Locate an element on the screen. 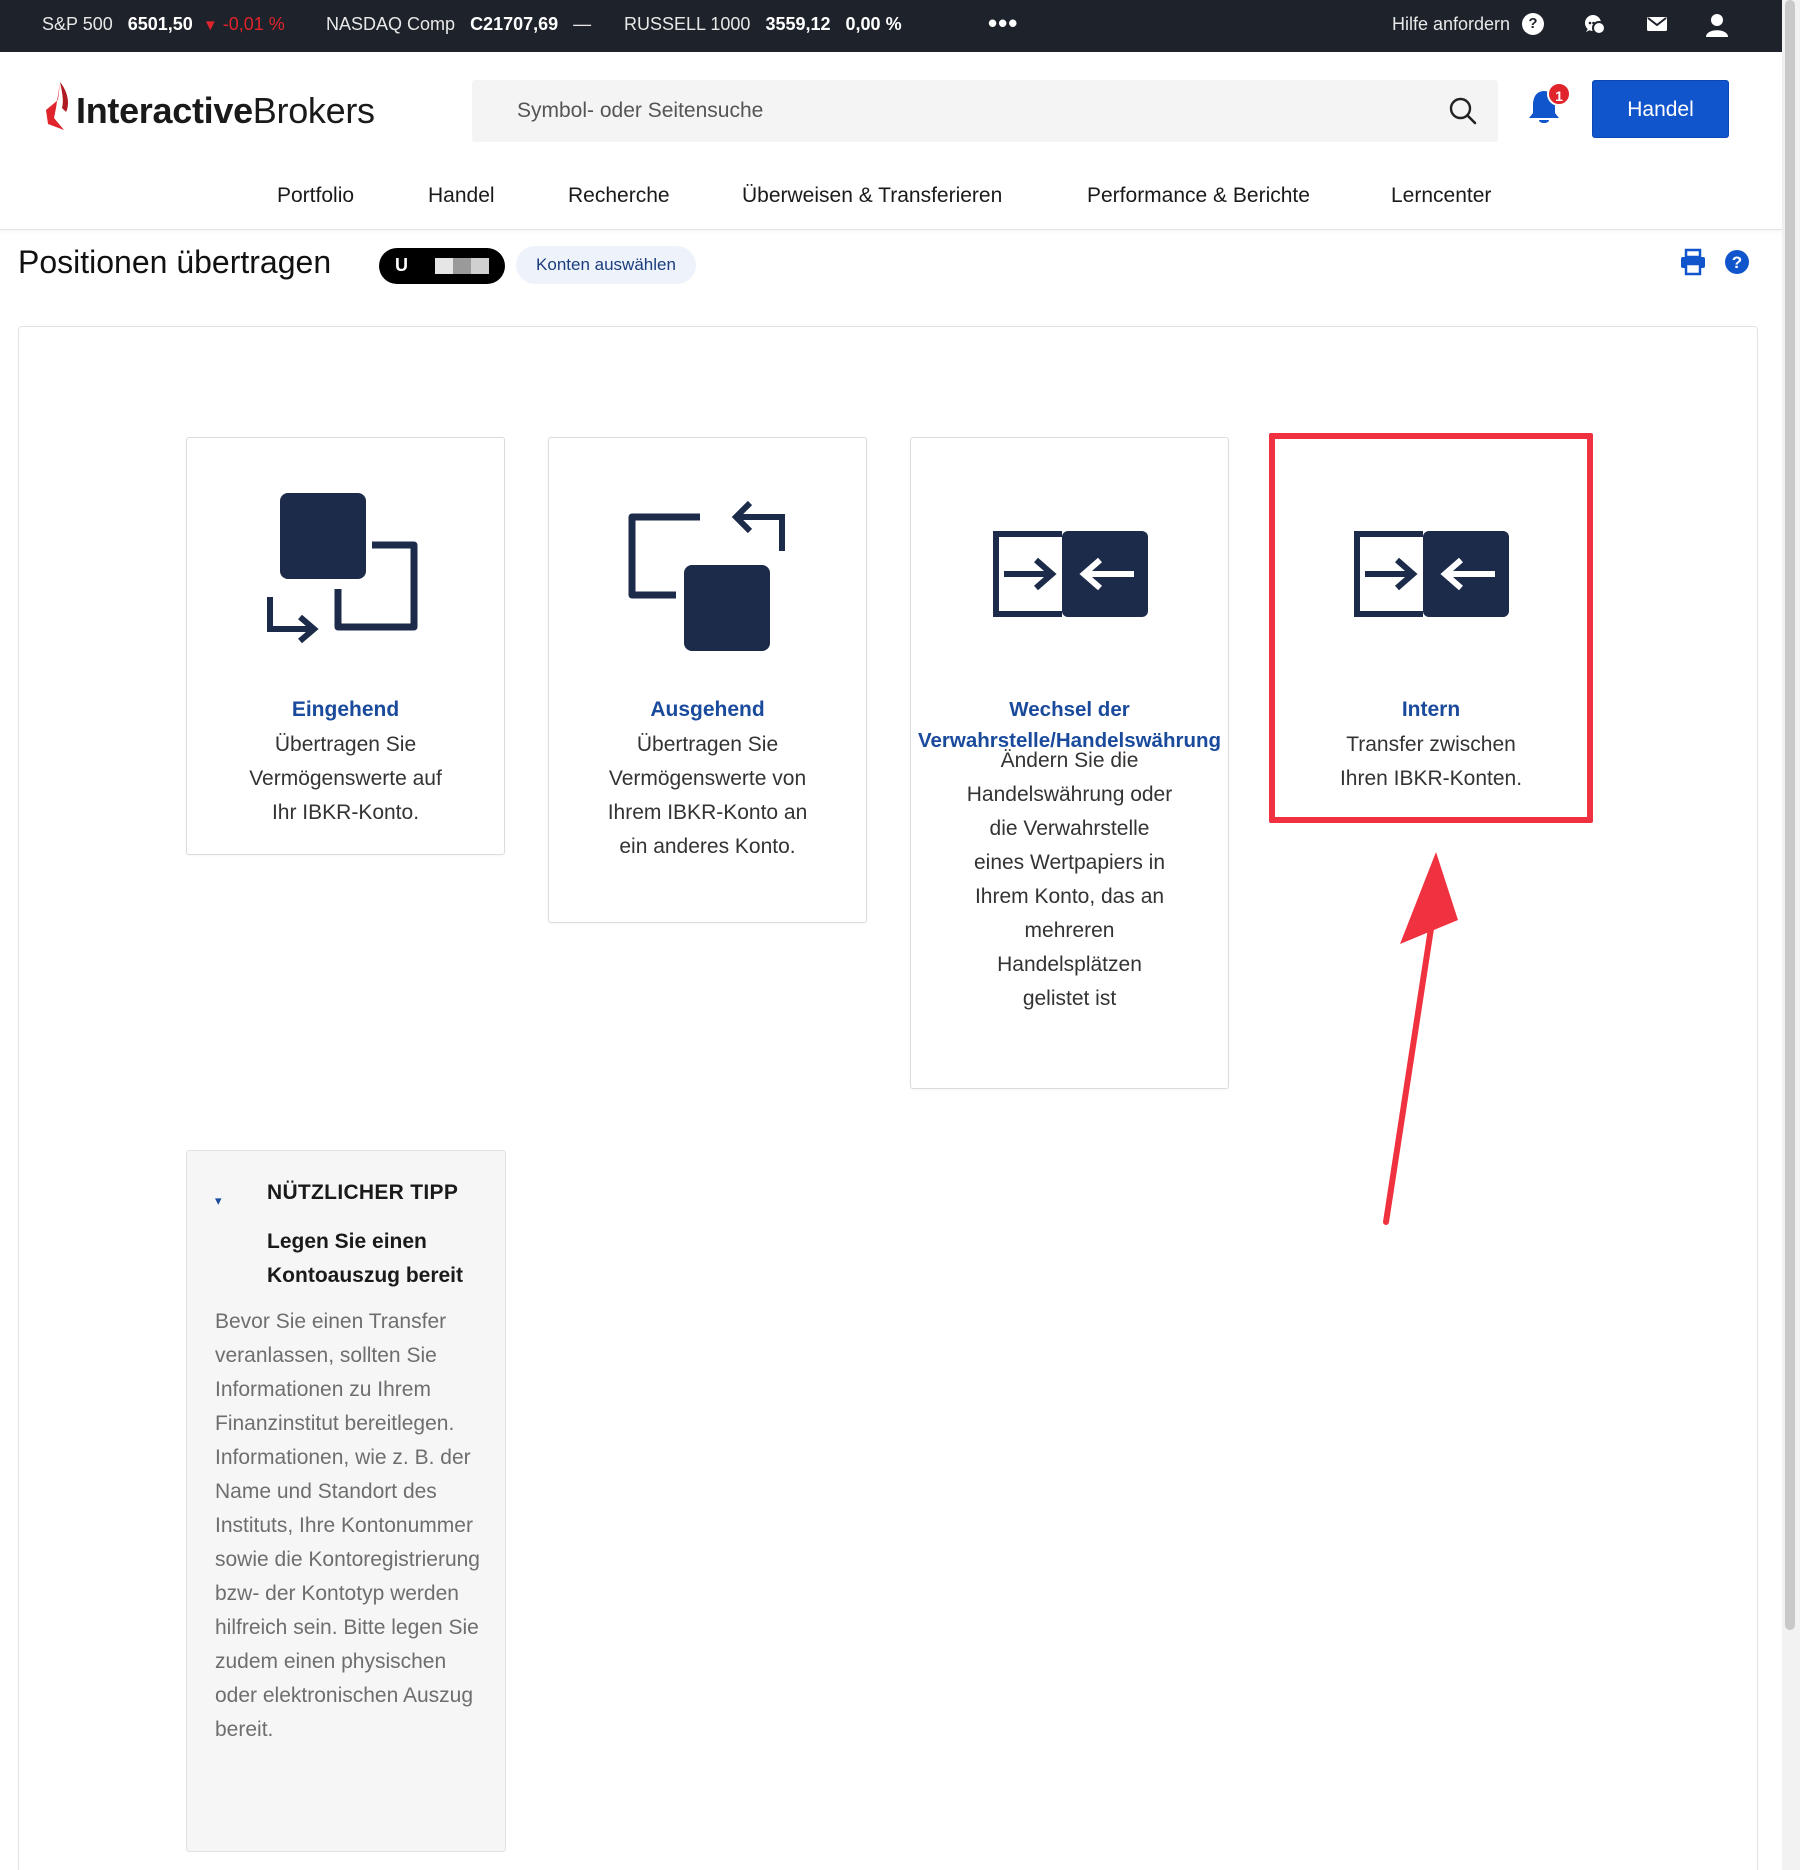 This screenshot has height=1870, width=1800. print-icon is located at coordinates (1693, 262).